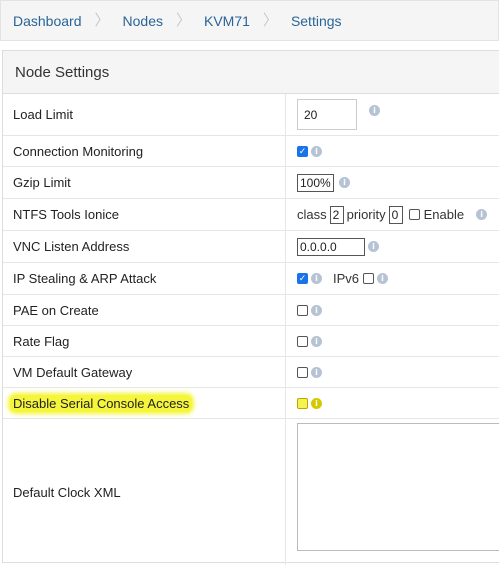 This screenshot has width=499, height=565. What do you see at coordinates (346, 278) in the screenshot?
I see `ipv6-label: IPv6` at bounding box center [346, 278].